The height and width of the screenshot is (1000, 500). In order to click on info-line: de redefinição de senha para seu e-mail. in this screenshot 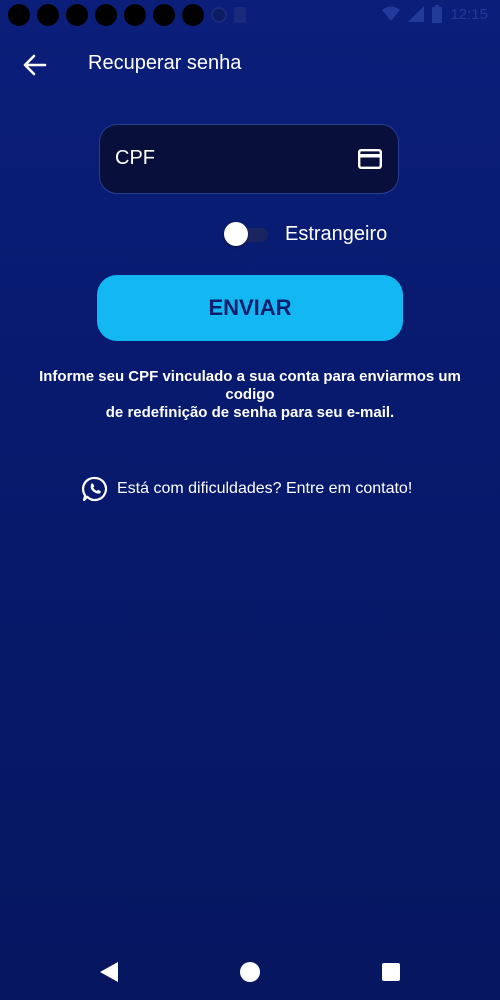, I will do `click(250, 412)`.